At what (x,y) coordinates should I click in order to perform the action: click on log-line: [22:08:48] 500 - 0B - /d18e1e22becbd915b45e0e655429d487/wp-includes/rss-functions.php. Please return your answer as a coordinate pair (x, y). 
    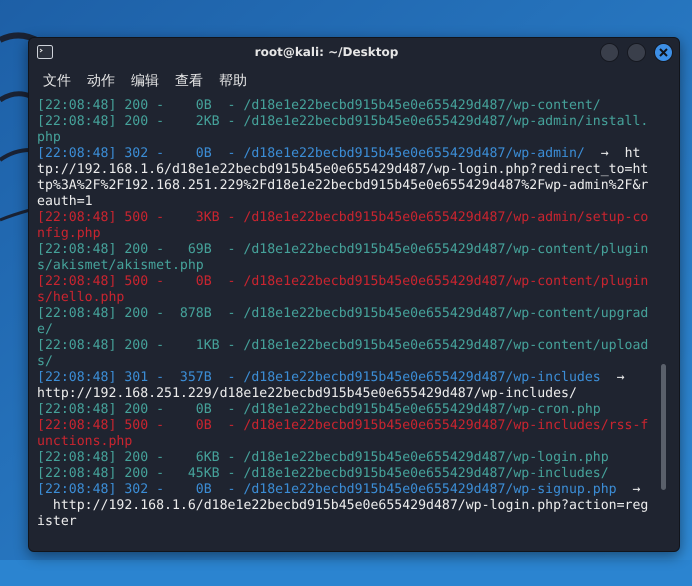
    Looking at the image, I should click on (342, 433).